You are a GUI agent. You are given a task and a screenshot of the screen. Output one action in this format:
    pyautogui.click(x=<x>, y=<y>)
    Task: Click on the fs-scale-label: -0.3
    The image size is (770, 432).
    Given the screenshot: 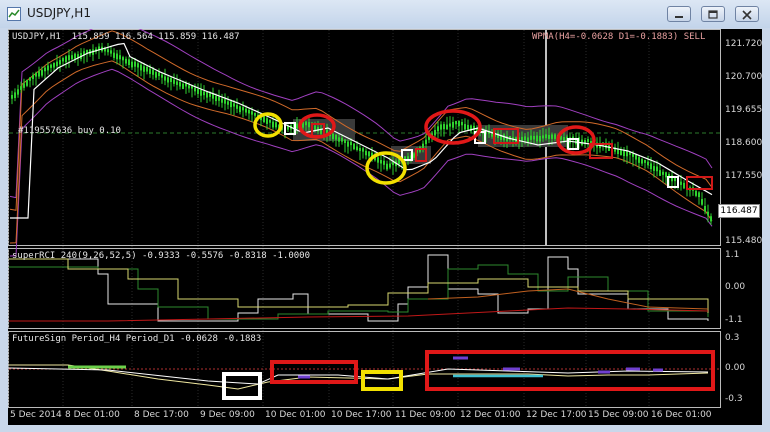 What is the action you would take?
    pyautogui.click(x=734, y=399)
    